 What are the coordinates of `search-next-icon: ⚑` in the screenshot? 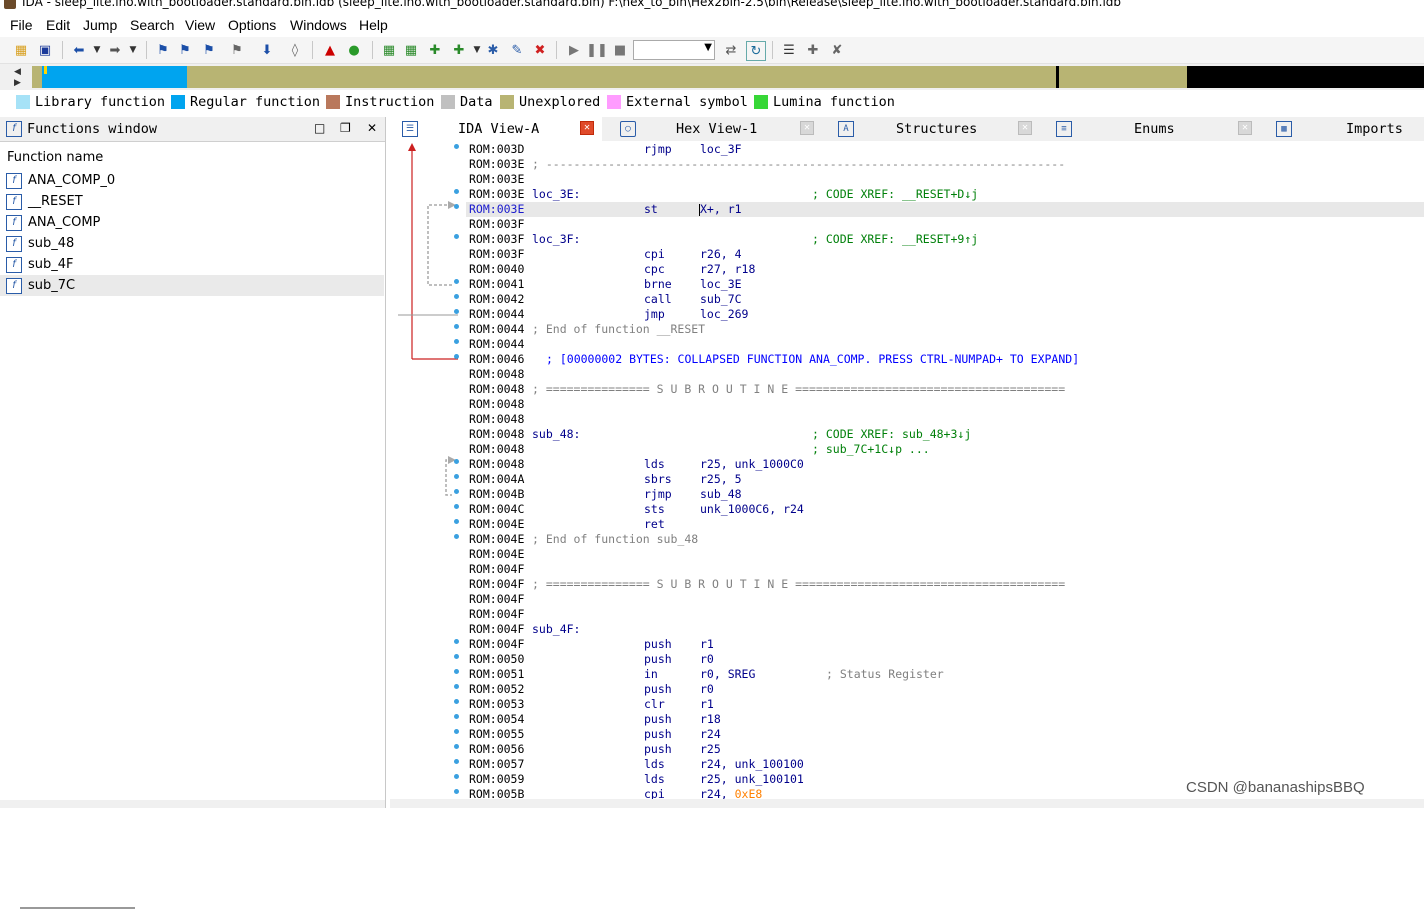 It's located at (237, 50).